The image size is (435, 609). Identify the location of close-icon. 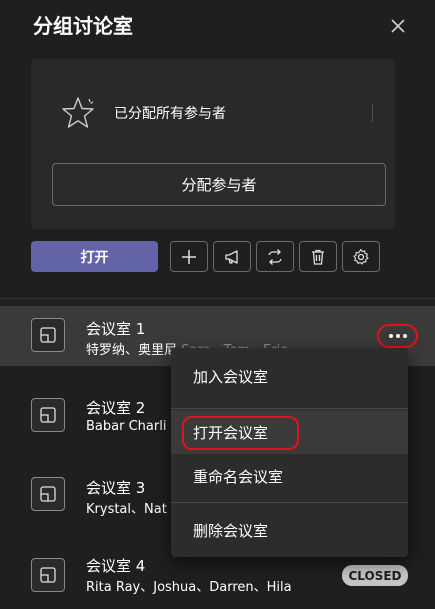
(398, 26).